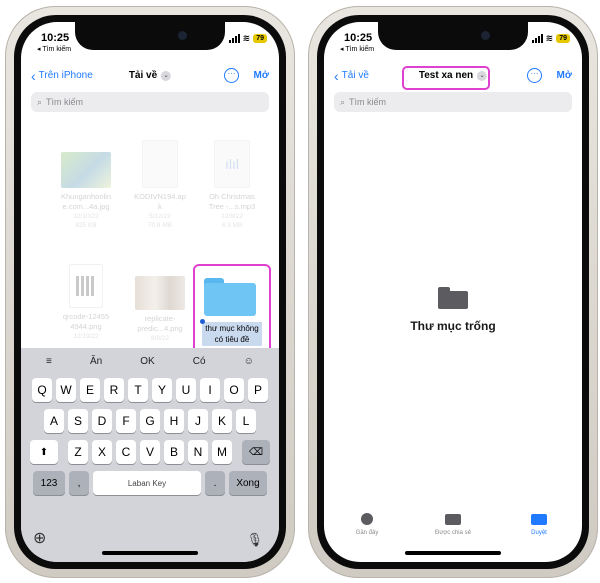  What do you see at coordinates (54, 421) in the screenshot?
I see `key: A` at bounding box center [54, 421].